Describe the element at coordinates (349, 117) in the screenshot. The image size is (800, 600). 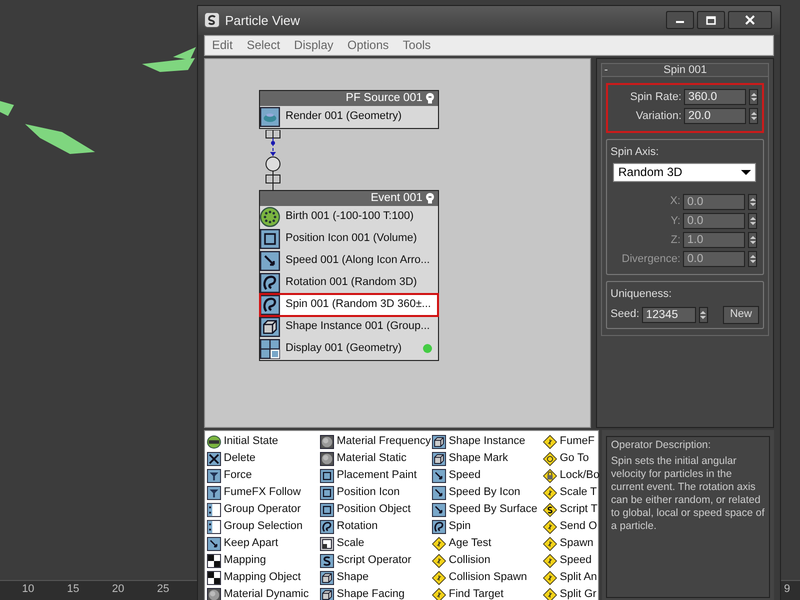
I see `operator-item: Render 001 (Geometry)` at that location.